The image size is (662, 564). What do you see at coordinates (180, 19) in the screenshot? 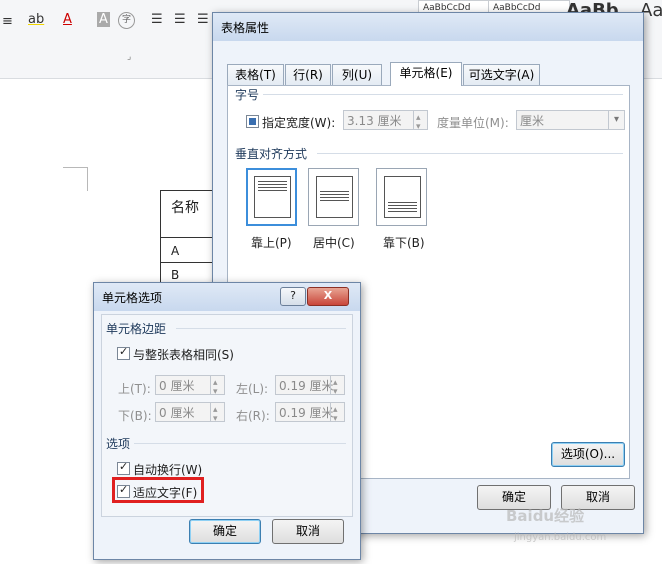
I see `align-center-icon: ☰` at bounding box center [180, 19].